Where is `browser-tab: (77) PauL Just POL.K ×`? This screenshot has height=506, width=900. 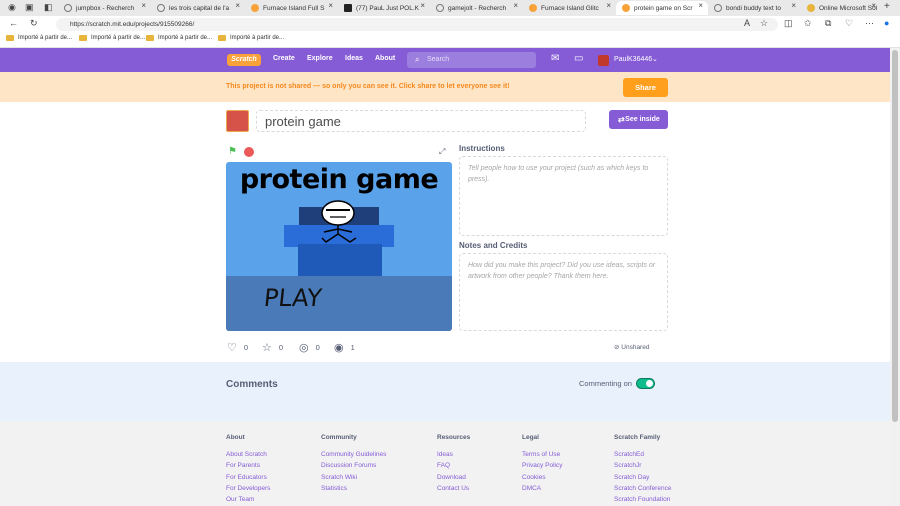 browser-tab: (77) PauL Just POL.K × is located at coordinates (384, 8).